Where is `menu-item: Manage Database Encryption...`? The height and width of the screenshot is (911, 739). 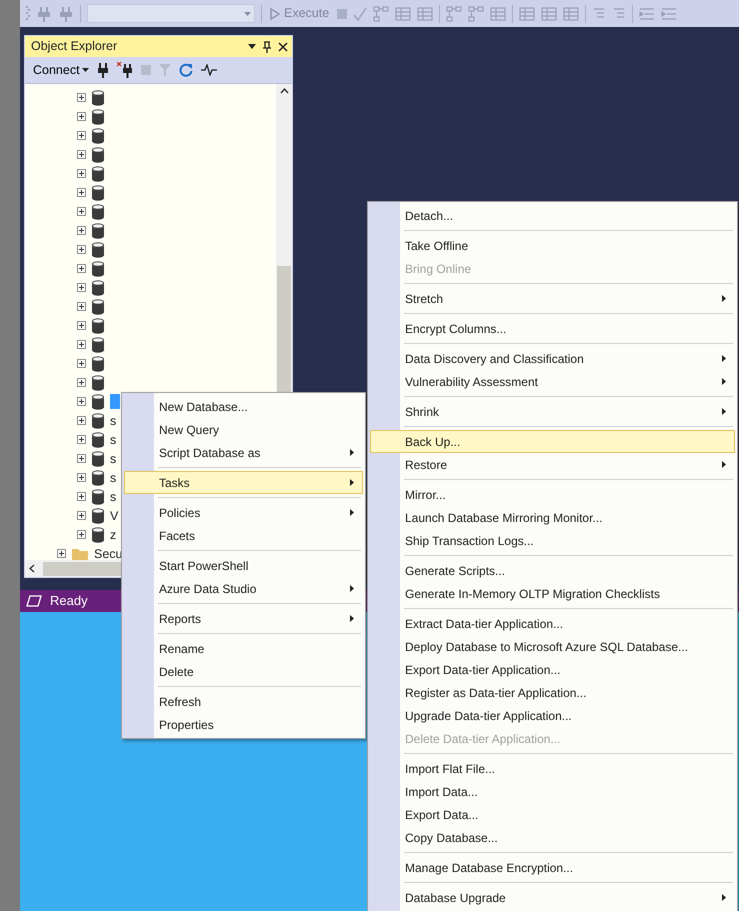
menu-item: Manage Database Encryption... is located at coordinates (552, 867).